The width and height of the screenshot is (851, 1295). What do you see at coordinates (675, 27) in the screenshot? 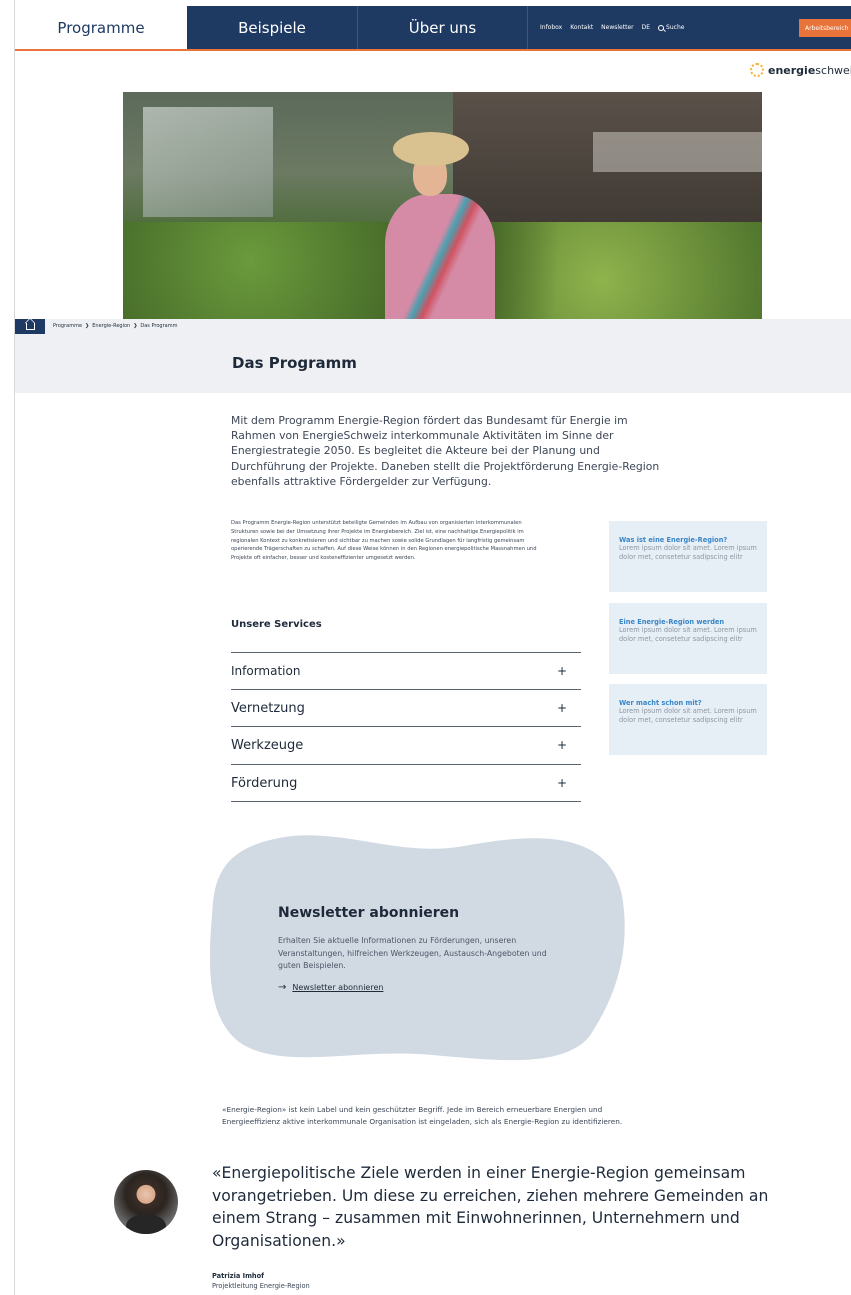
I see `search-label: Suche` at bounding box center [675, 27].